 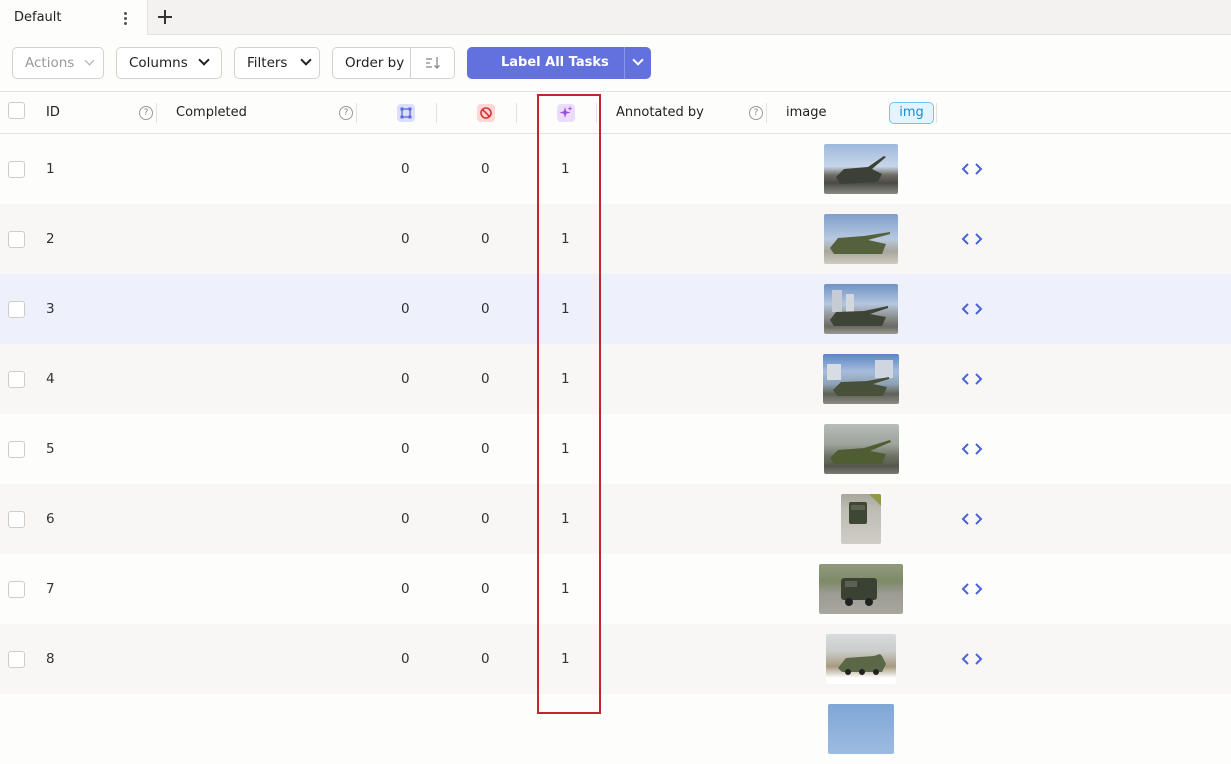 What do you see at coordinates (624, 63) in the screenshot?
I see `button-divider` at bounding box center [624, 63].